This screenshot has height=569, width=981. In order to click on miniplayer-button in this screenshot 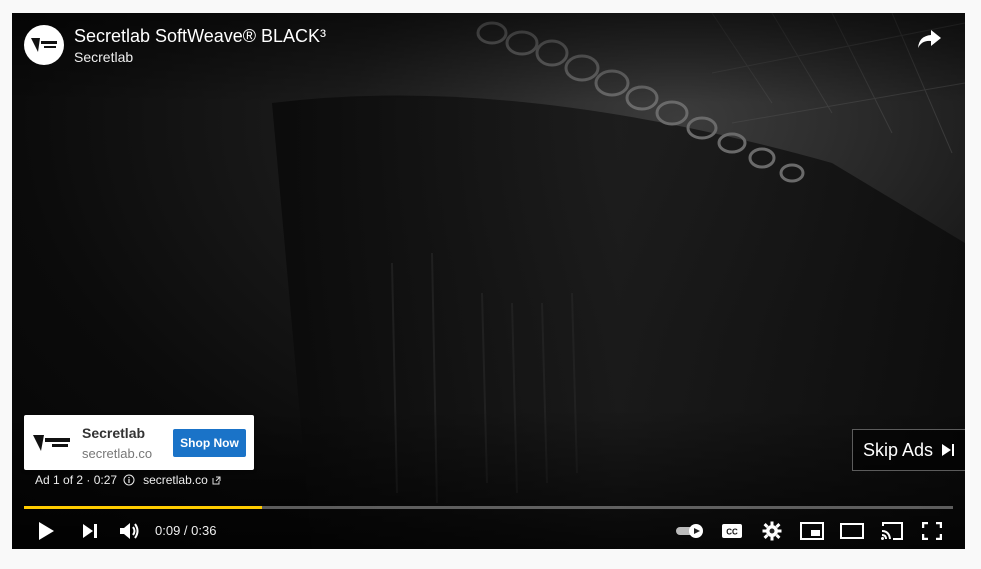, I will do `click(812, 531)`.